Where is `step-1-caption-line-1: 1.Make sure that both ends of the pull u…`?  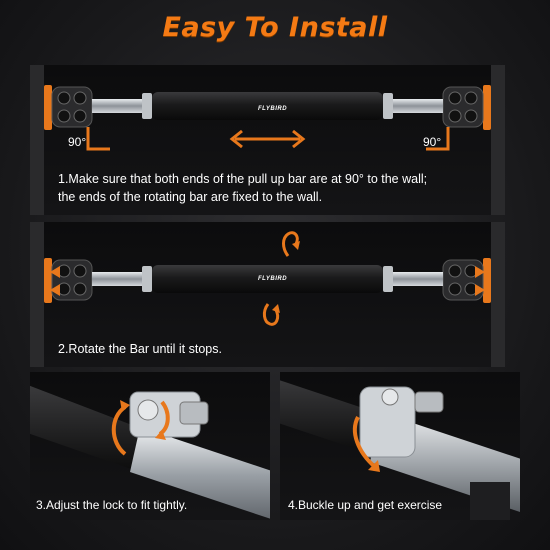
step-1-caption-line-1: 1.Make sure that both ends of the pull u… is located at coordinates (243, 179).